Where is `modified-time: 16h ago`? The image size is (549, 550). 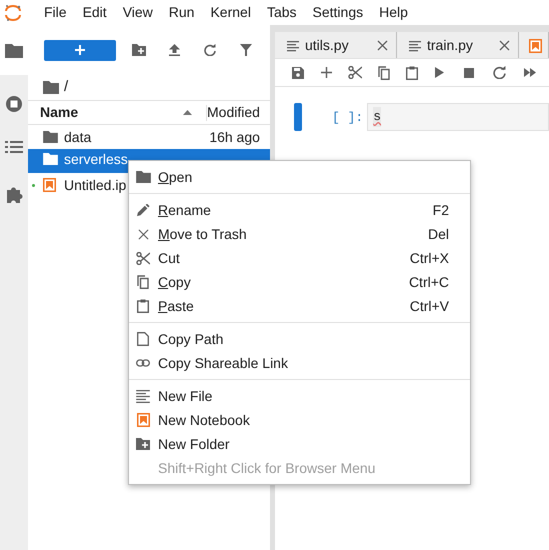 modified-time: 16h ago is located at coordinates (235, 137).